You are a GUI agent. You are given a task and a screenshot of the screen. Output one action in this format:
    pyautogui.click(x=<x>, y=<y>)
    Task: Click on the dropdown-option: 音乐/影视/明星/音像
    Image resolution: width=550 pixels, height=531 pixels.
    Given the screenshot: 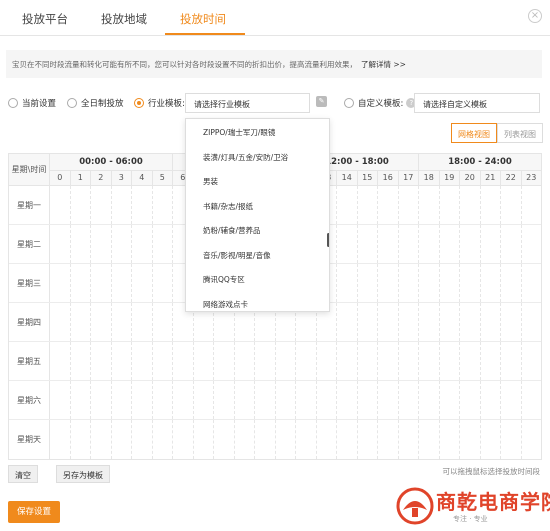 What is the action you would take?
    pyautogui.click(x=237, y=255)
    